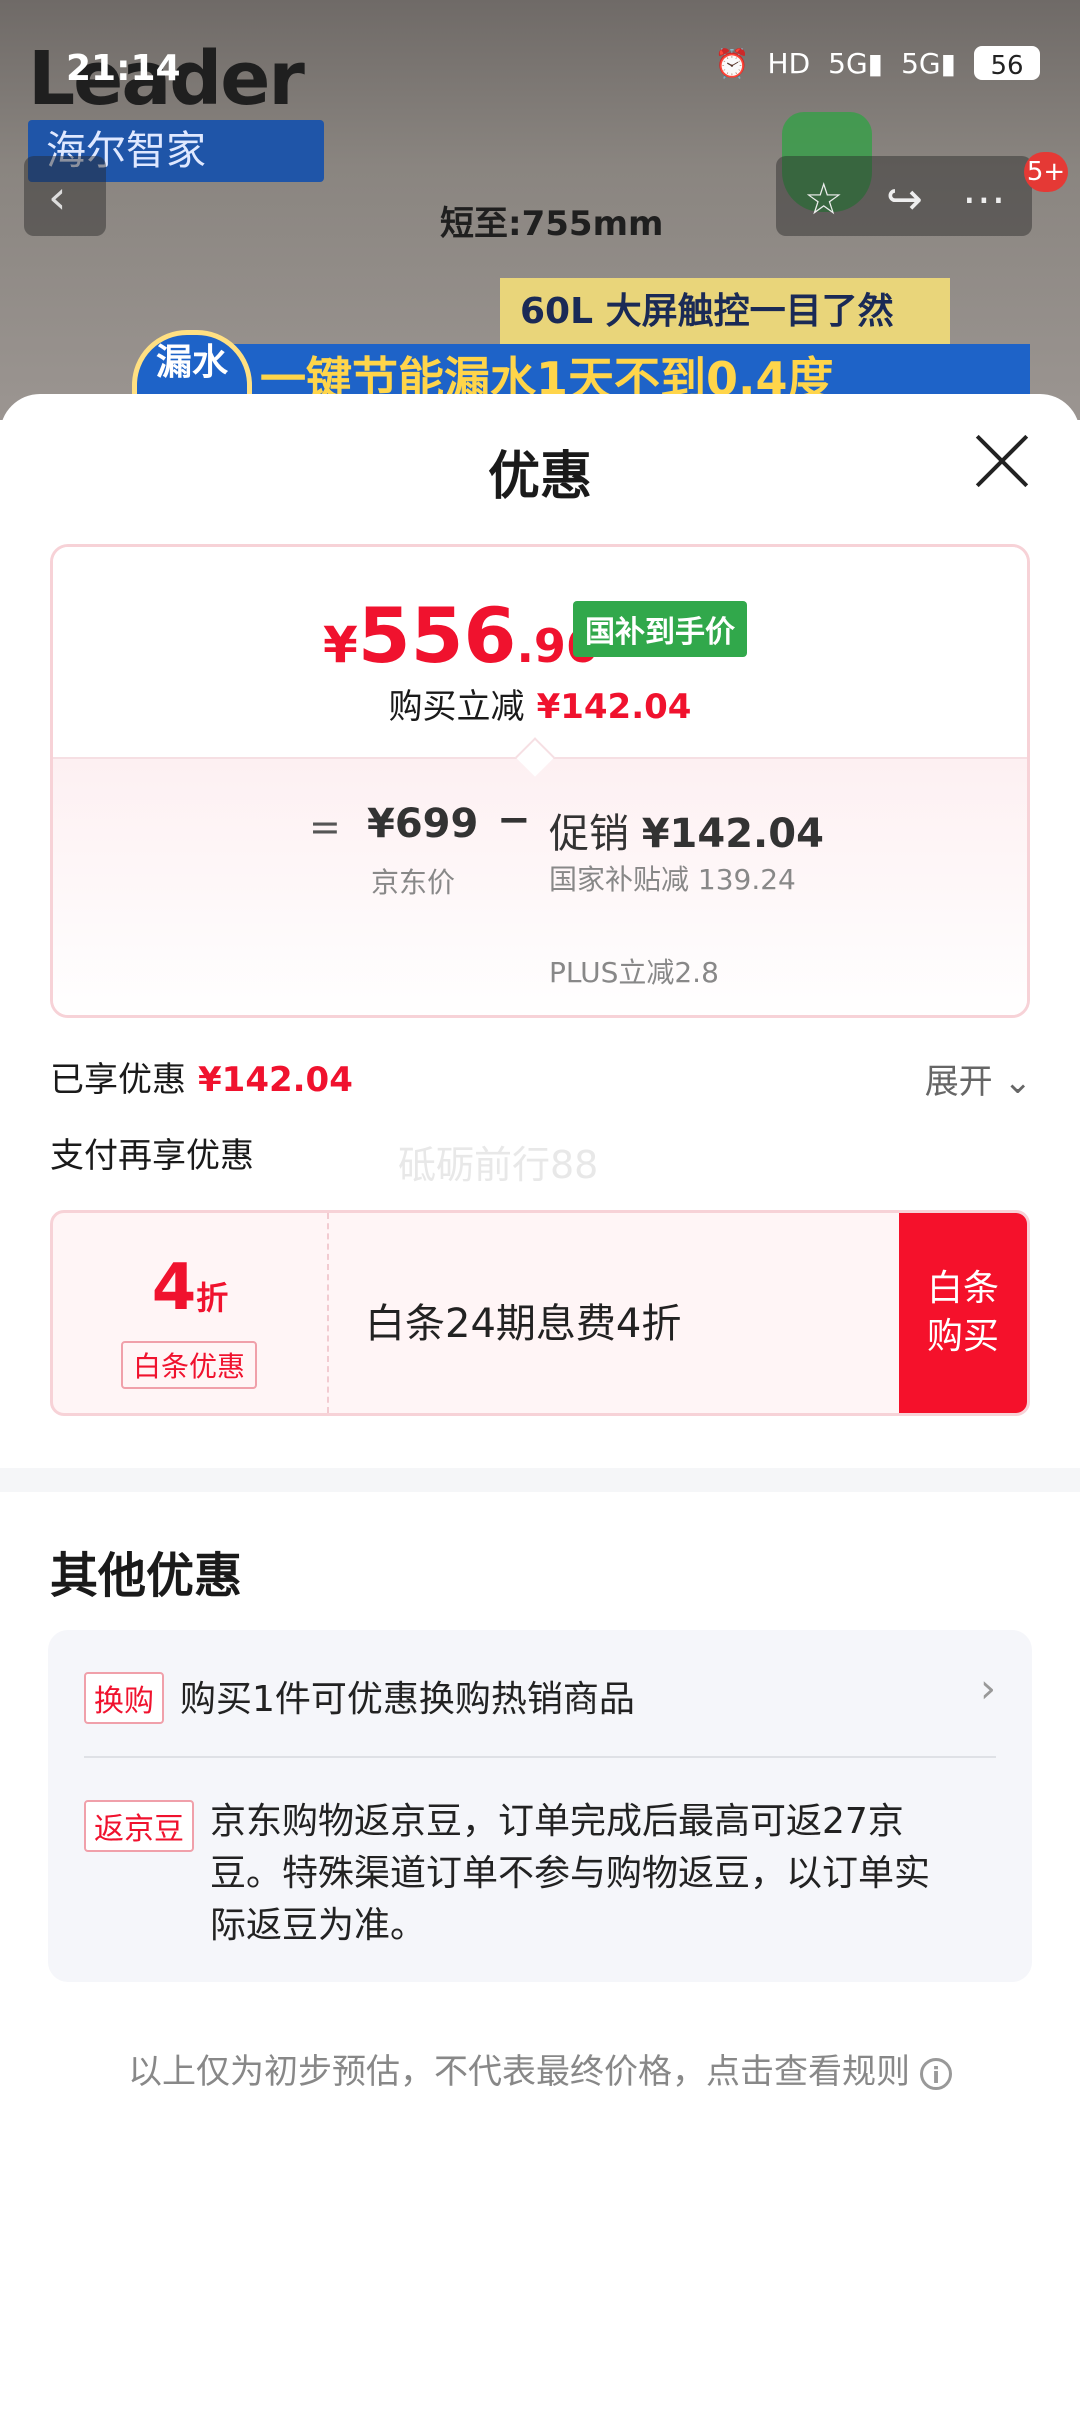  I want to click on baitiao-discount: 4折, so click(190, 1288).